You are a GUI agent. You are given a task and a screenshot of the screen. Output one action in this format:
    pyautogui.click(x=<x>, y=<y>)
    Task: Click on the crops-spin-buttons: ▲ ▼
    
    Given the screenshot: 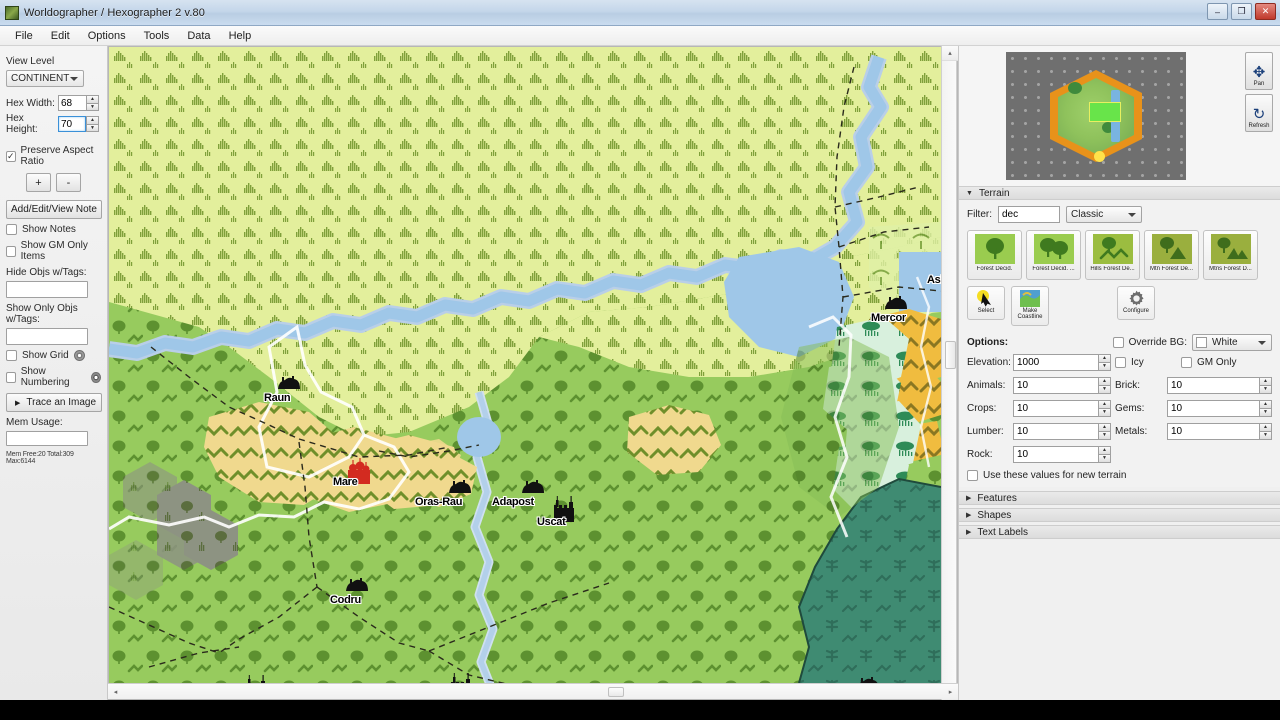 What is the action you would take?
    pyautogui.click(x=1104, y=408)
    